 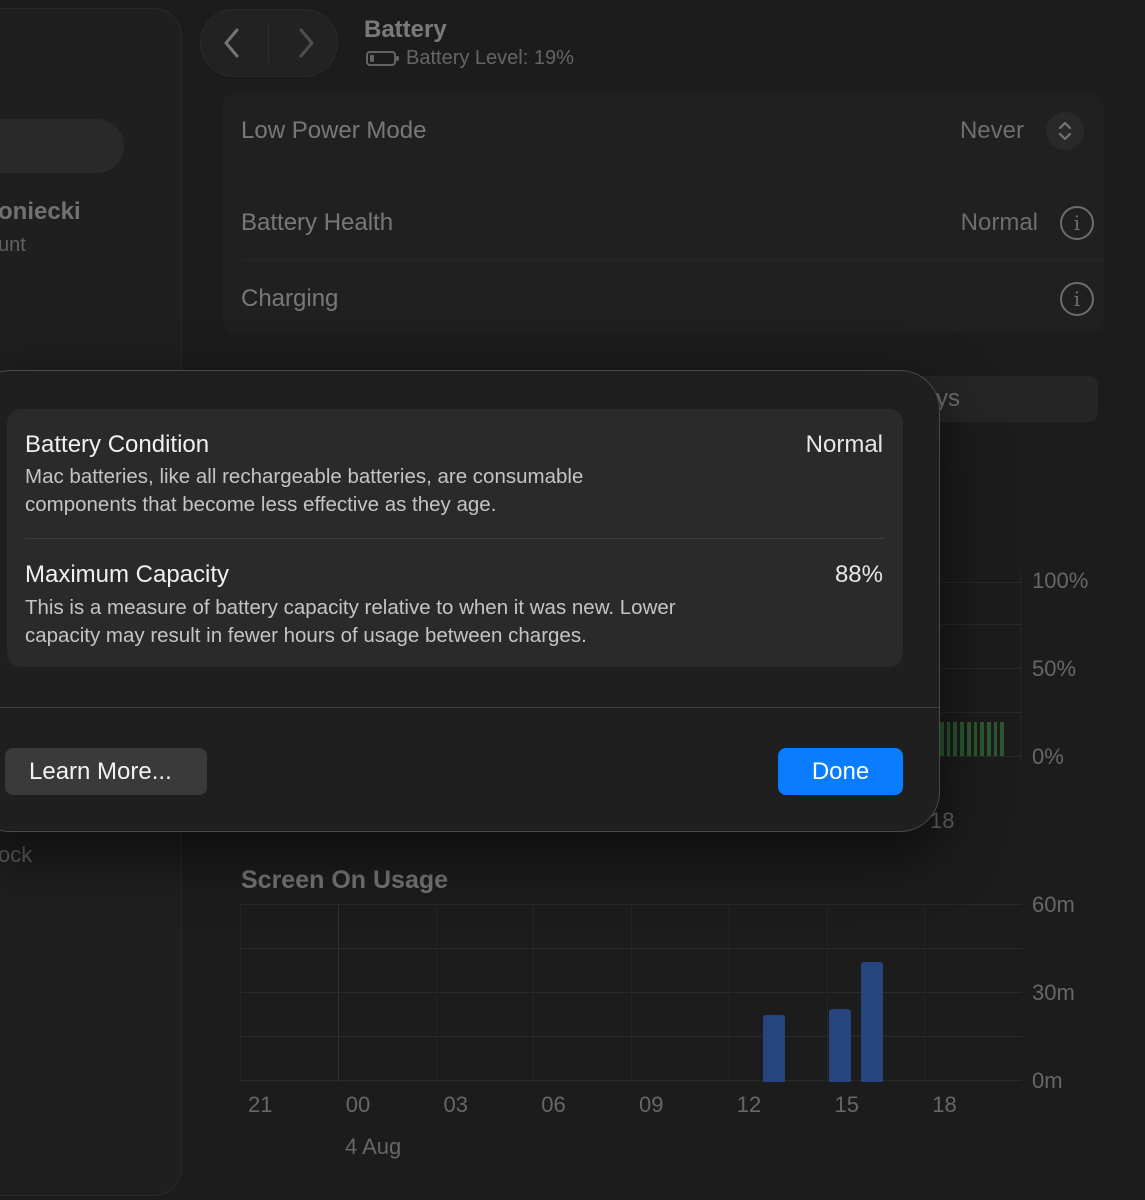 I want to click on navigation-group, so click(x=269, y=43).